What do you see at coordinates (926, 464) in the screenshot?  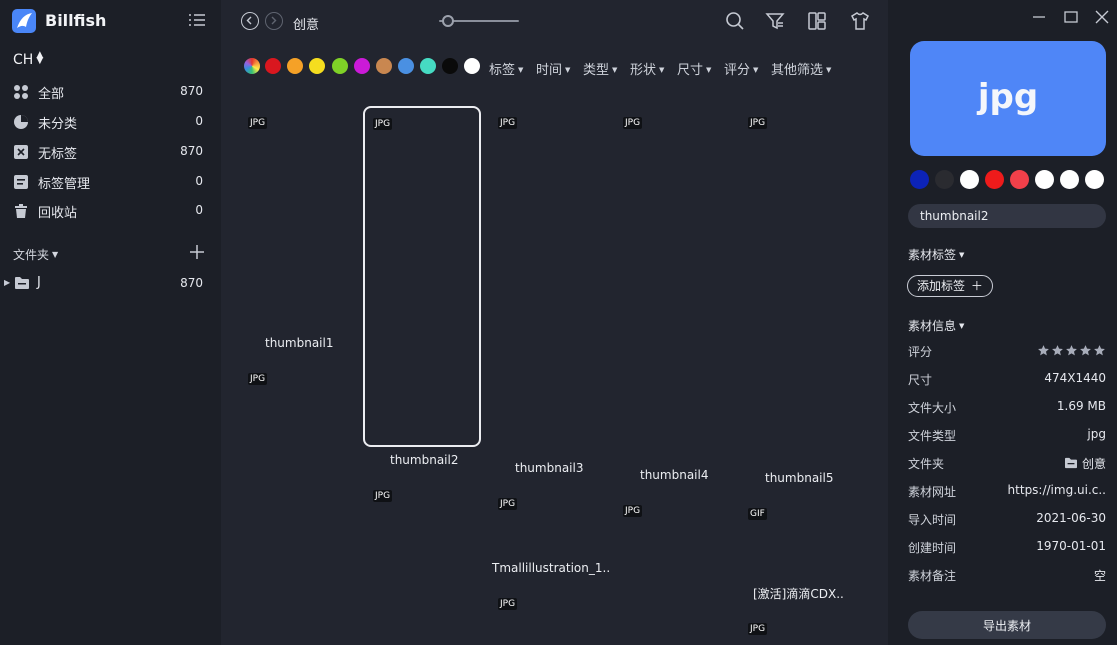 I see `info-key: 文件夹` at bounding box center [926, 464].